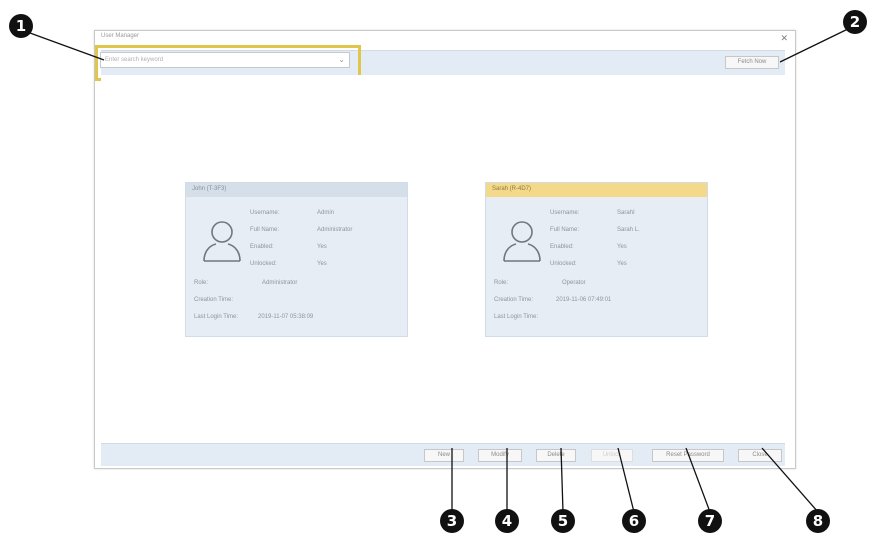 The width and height of the screenshot is (877, 540). I want to click on search-placeholder: Enter search keyword, so click(134, 60).